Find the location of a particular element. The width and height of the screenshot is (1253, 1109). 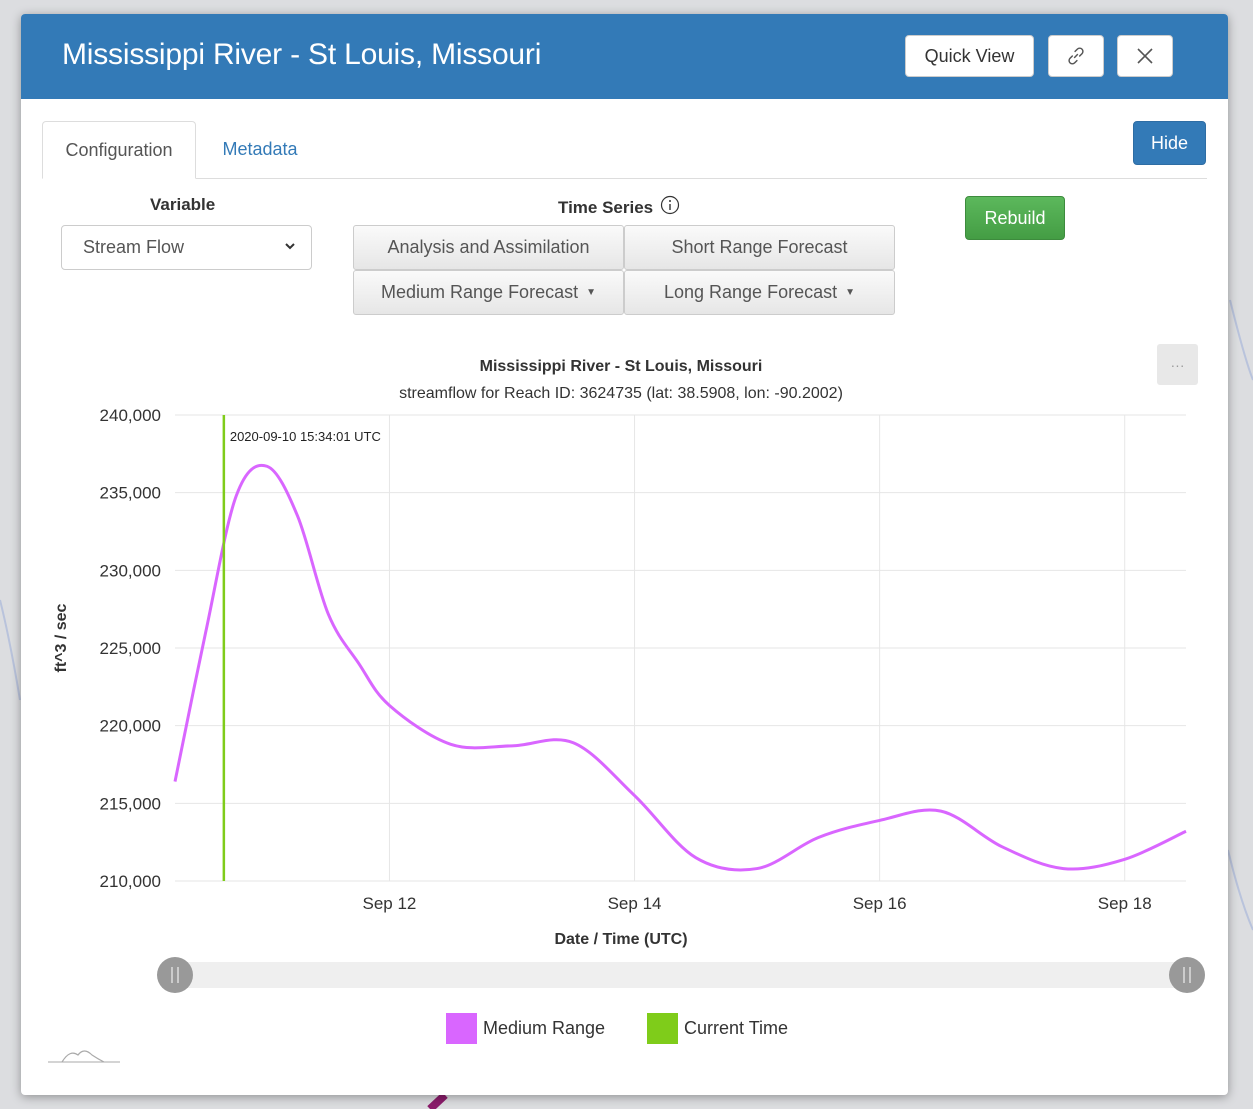

y-tick-label: 210,000 is located at coordinates (130, 881).